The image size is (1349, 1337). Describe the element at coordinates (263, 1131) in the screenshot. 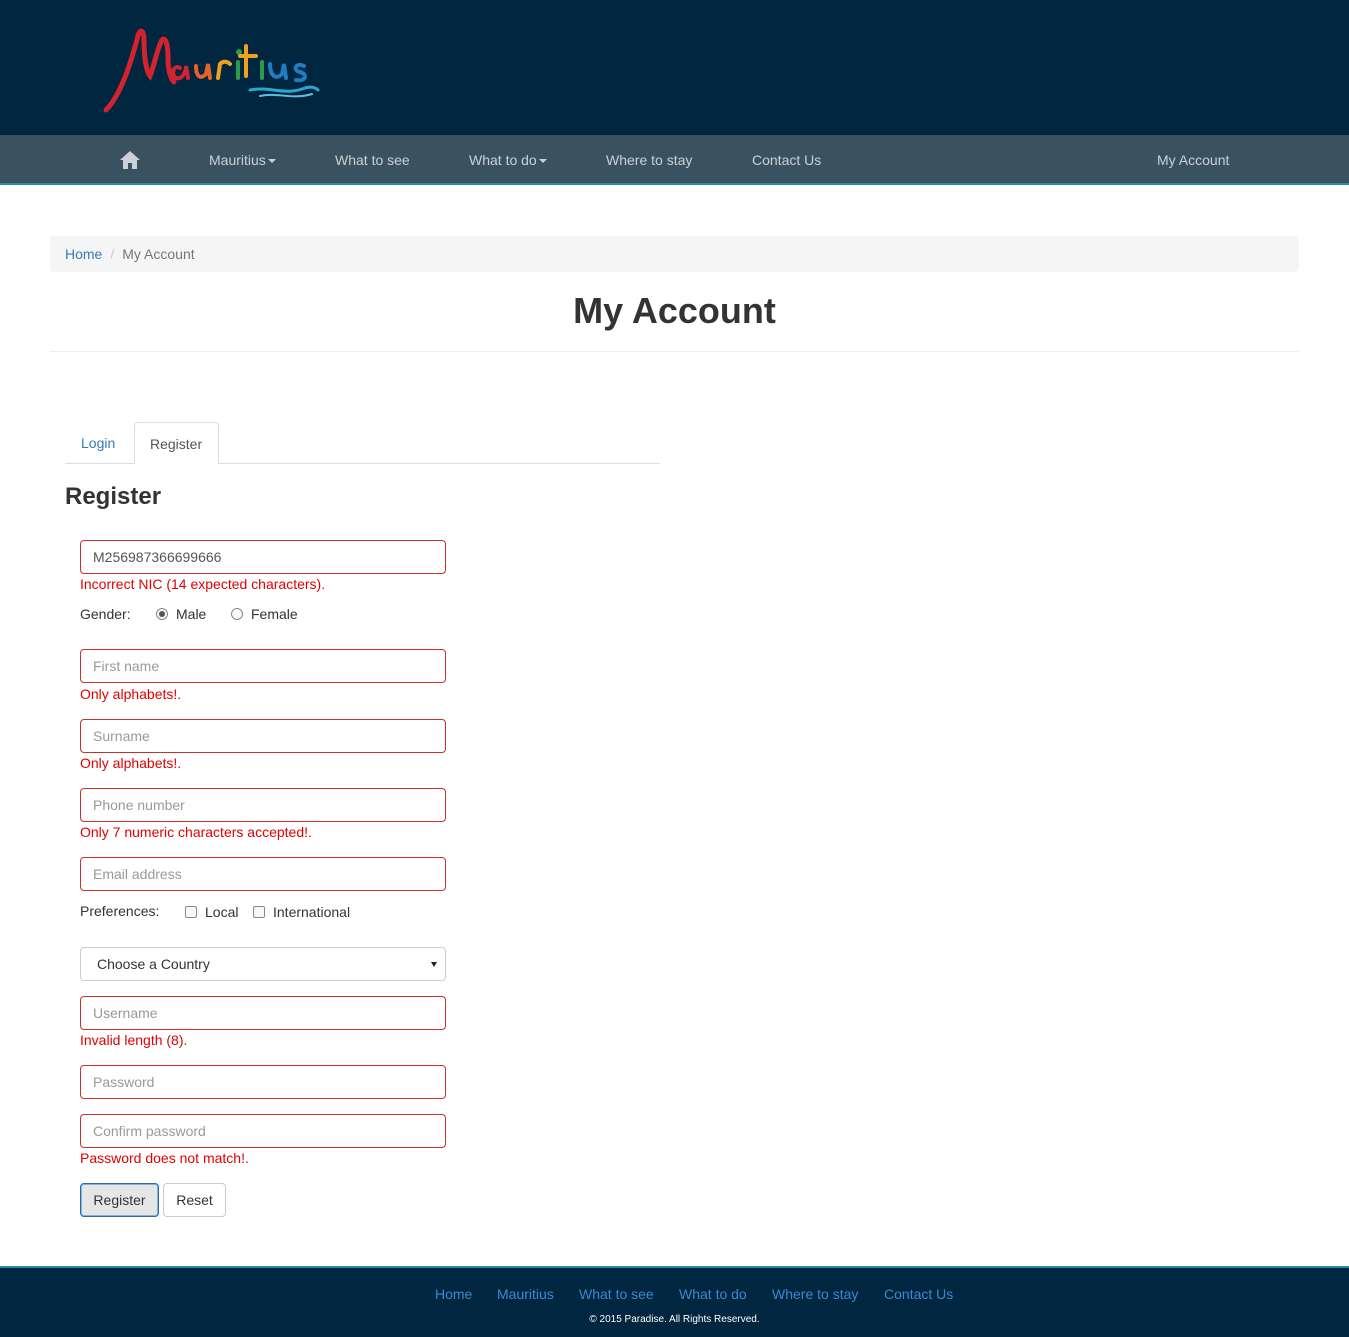

I see `confirm-password-input` at that location.